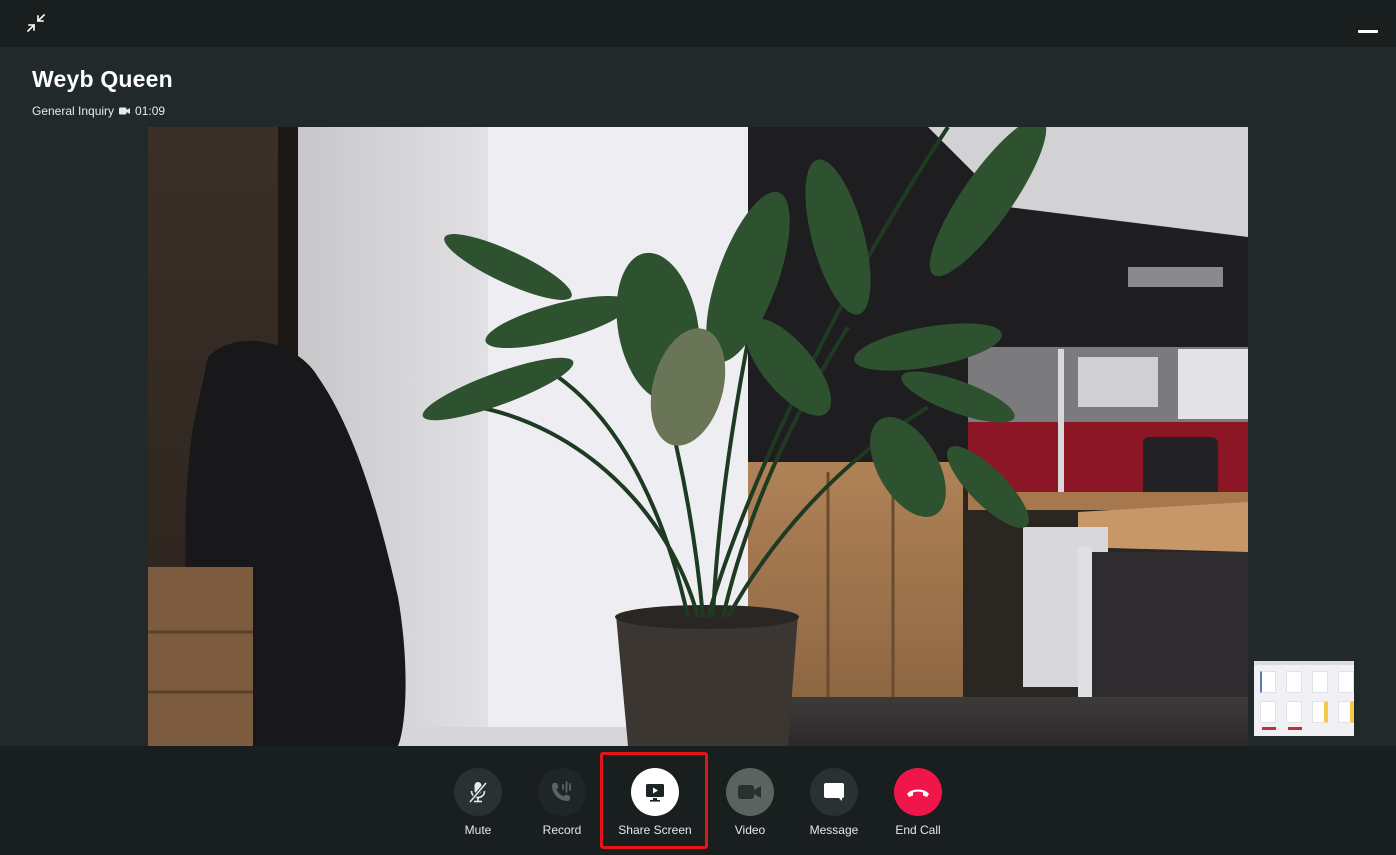 Image resolution: width=1396 pixels, height=855 pixels. I want to click on video-button-circle, so click(750, 792).